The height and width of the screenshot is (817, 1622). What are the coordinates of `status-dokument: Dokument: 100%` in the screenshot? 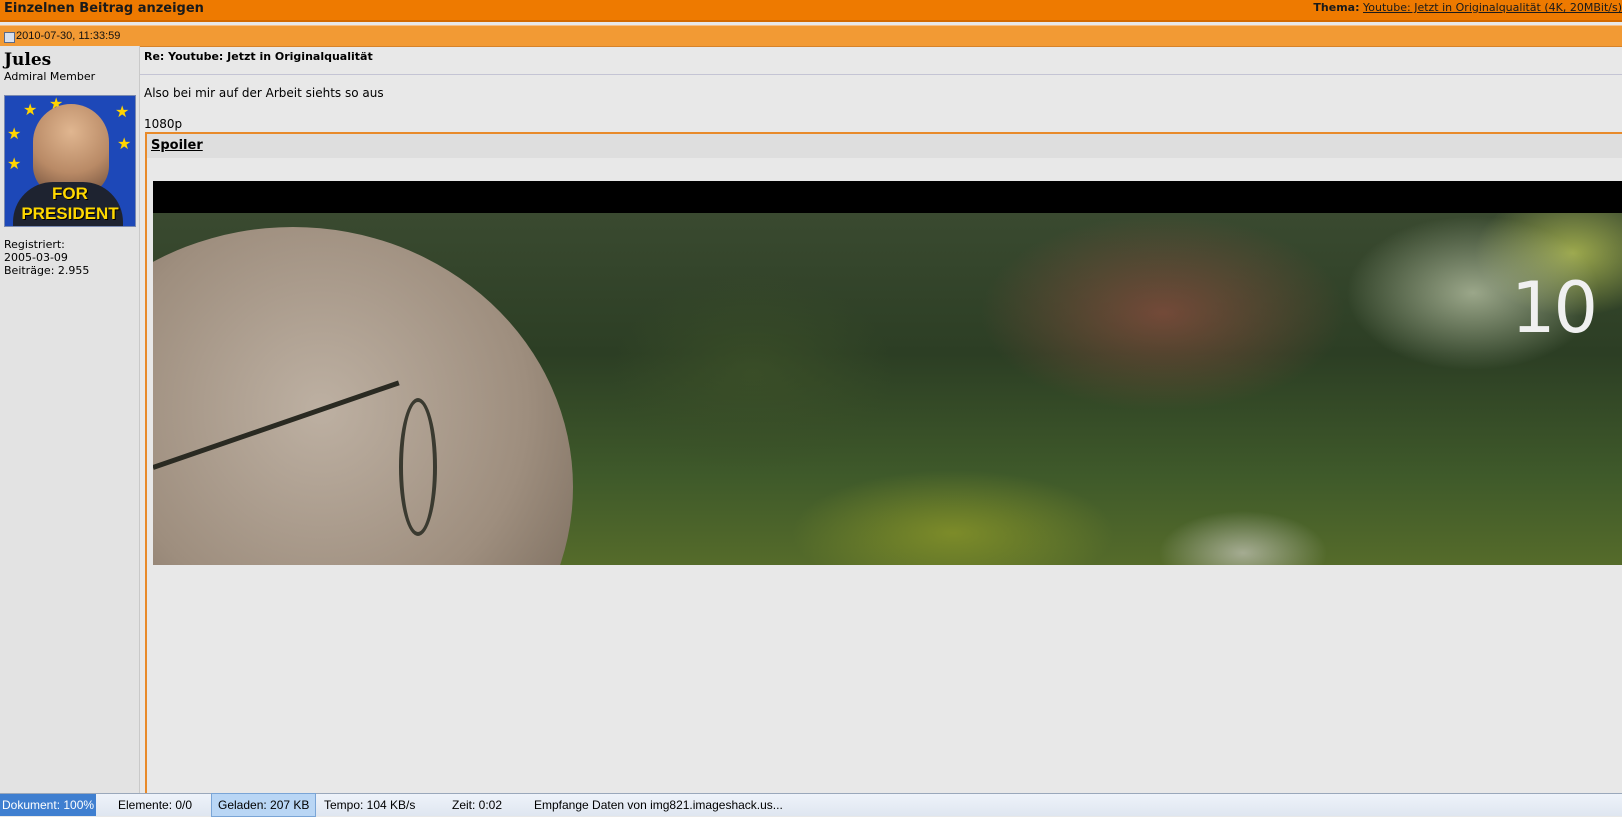 It's located at (48, 805).